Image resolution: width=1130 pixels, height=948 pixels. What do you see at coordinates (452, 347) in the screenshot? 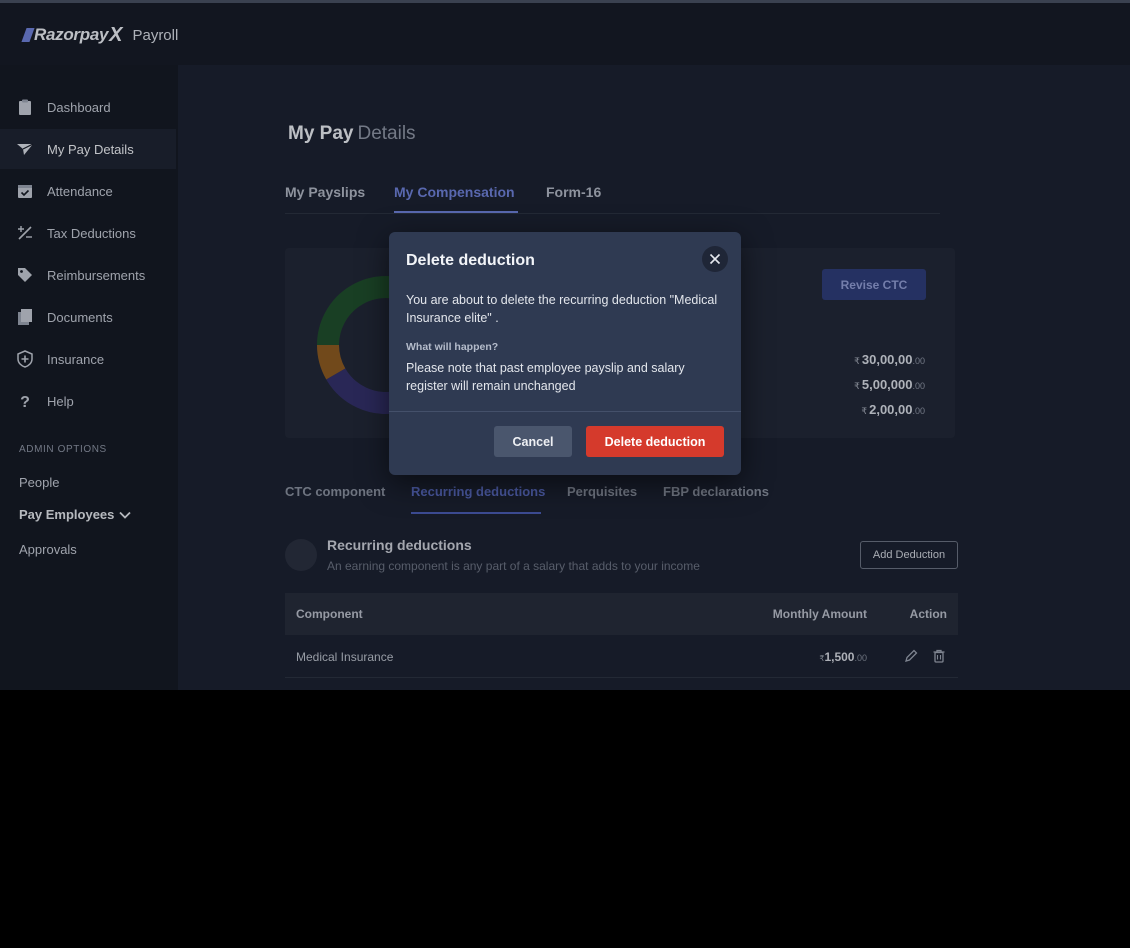
I see `dialog-question: What will happen?` at bounding box center [452, 347].